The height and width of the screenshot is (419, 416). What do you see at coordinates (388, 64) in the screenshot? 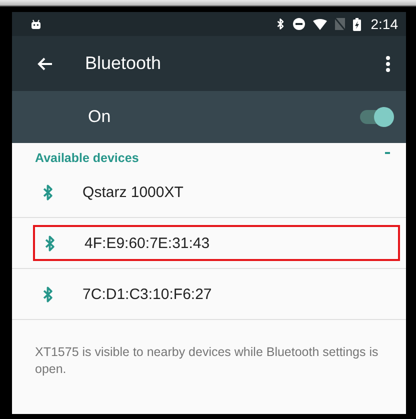
I see `more-options-button` at bounding box center [388, 64].